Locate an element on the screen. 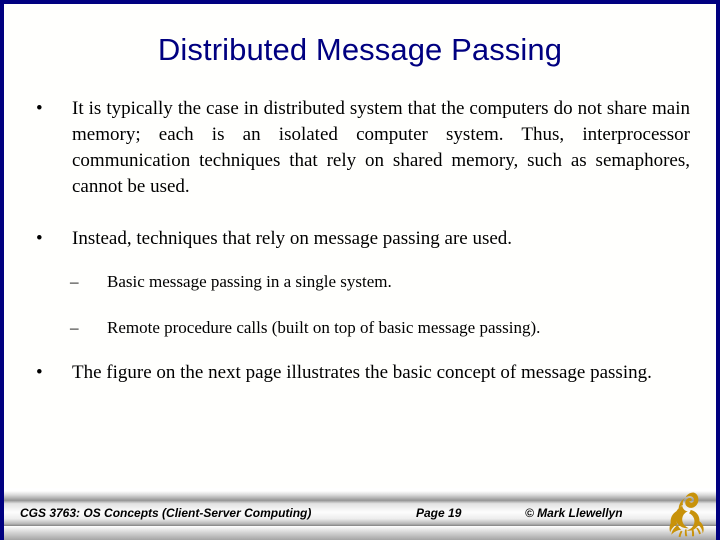  footer-copyright: © Mark Llewellyn is located at coordinates (574, 513).